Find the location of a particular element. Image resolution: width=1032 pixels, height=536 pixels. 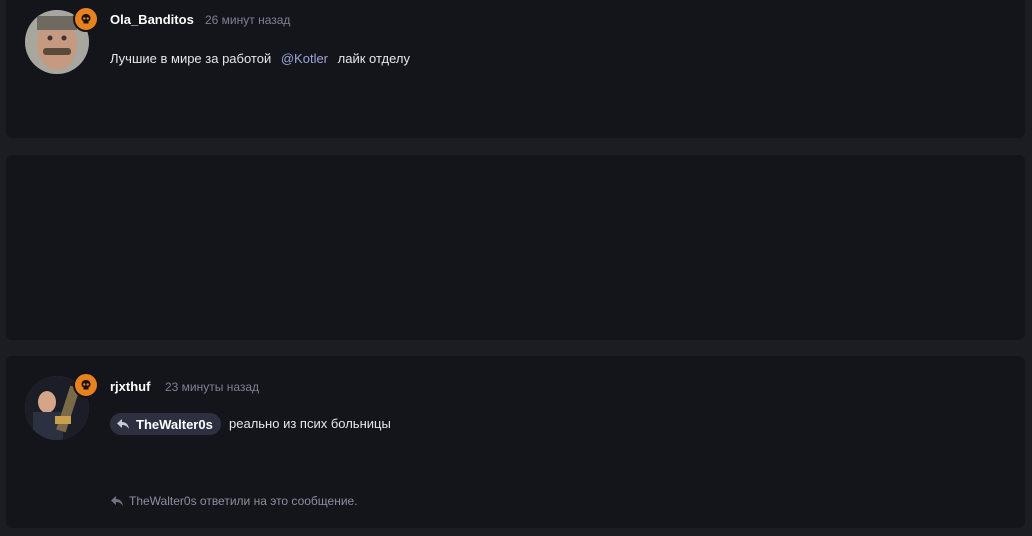

replies-note: TheWalter0s ответили на это сообщение. is located at coordinates (234, 501).